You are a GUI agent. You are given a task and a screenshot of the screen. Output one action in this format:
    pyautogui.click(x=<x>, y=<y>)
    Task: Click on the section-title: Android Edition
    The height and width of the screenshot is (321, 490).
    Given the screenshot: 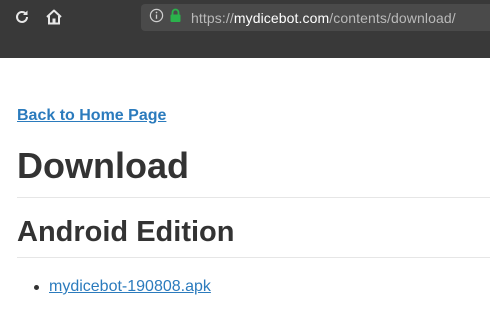 What is the action you would take?
    pyautogui.click(x=126, y=232)
    